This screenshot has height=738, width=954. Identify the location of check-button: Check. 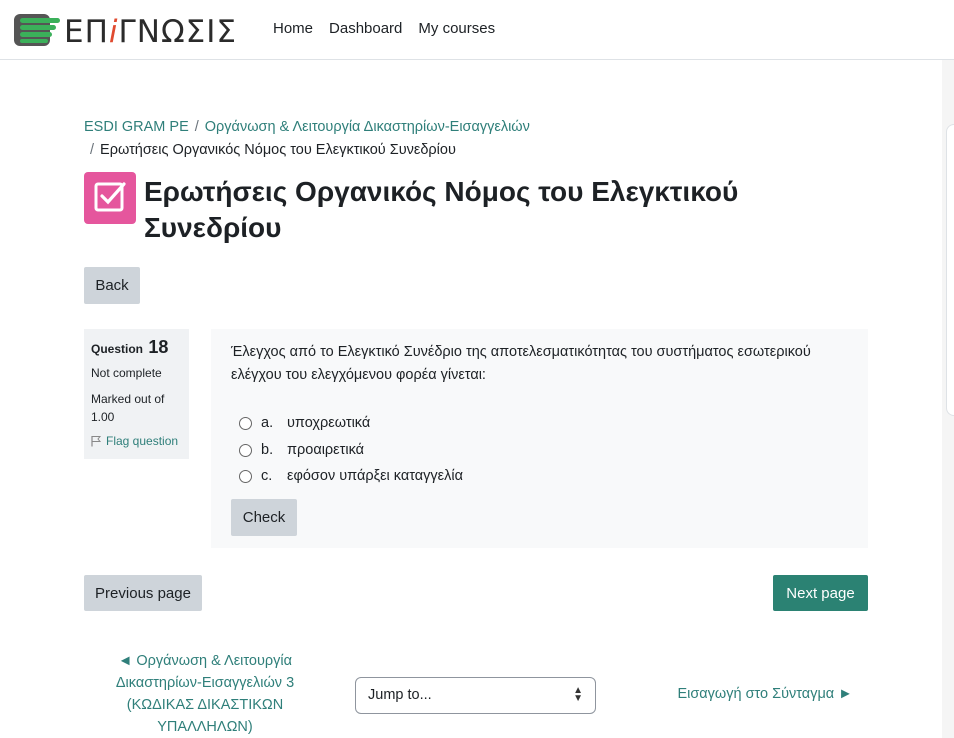
(264, 517).